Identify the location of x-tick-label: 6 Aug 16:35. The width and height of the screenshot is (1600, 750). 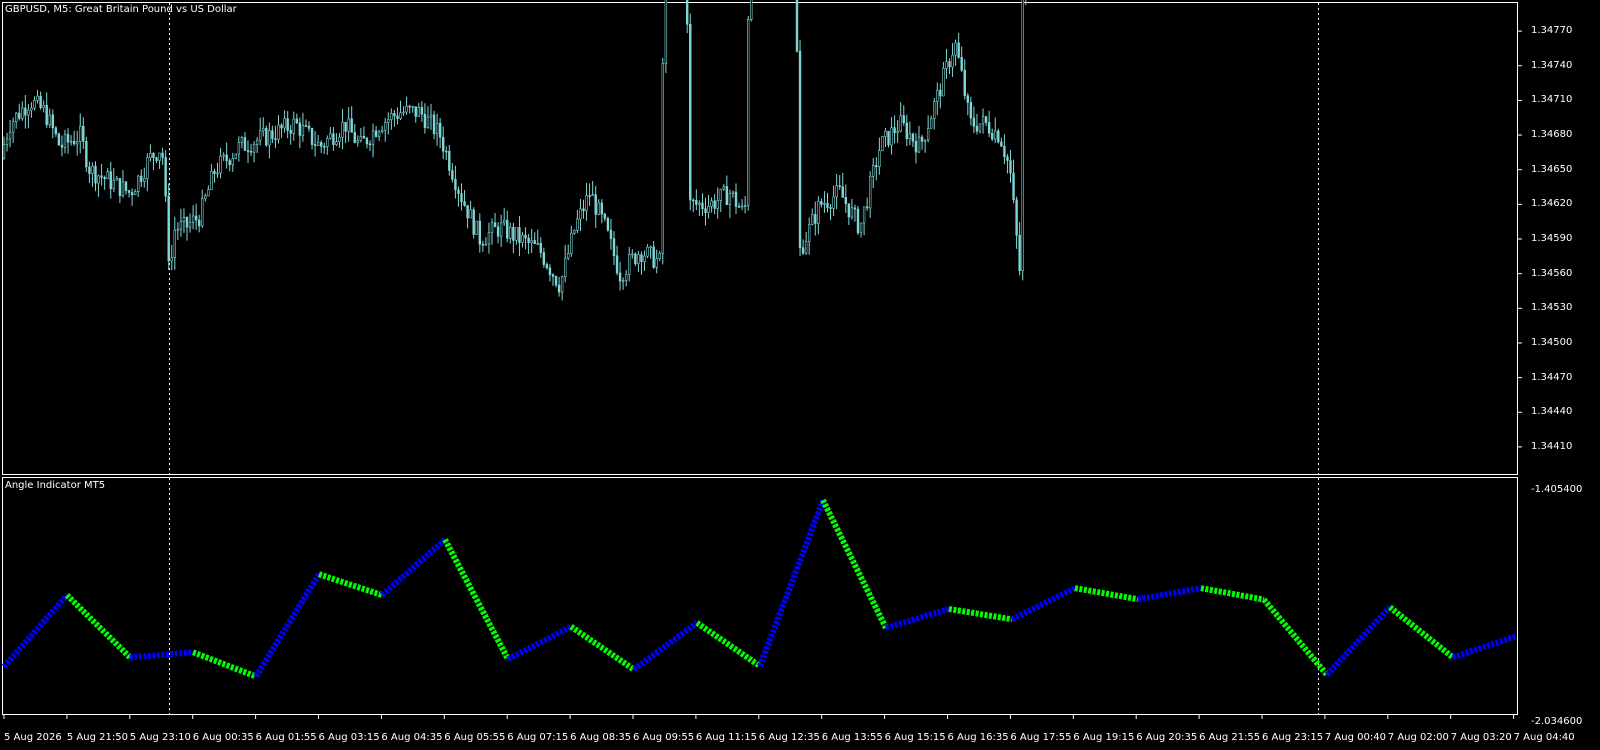
(978, 737).